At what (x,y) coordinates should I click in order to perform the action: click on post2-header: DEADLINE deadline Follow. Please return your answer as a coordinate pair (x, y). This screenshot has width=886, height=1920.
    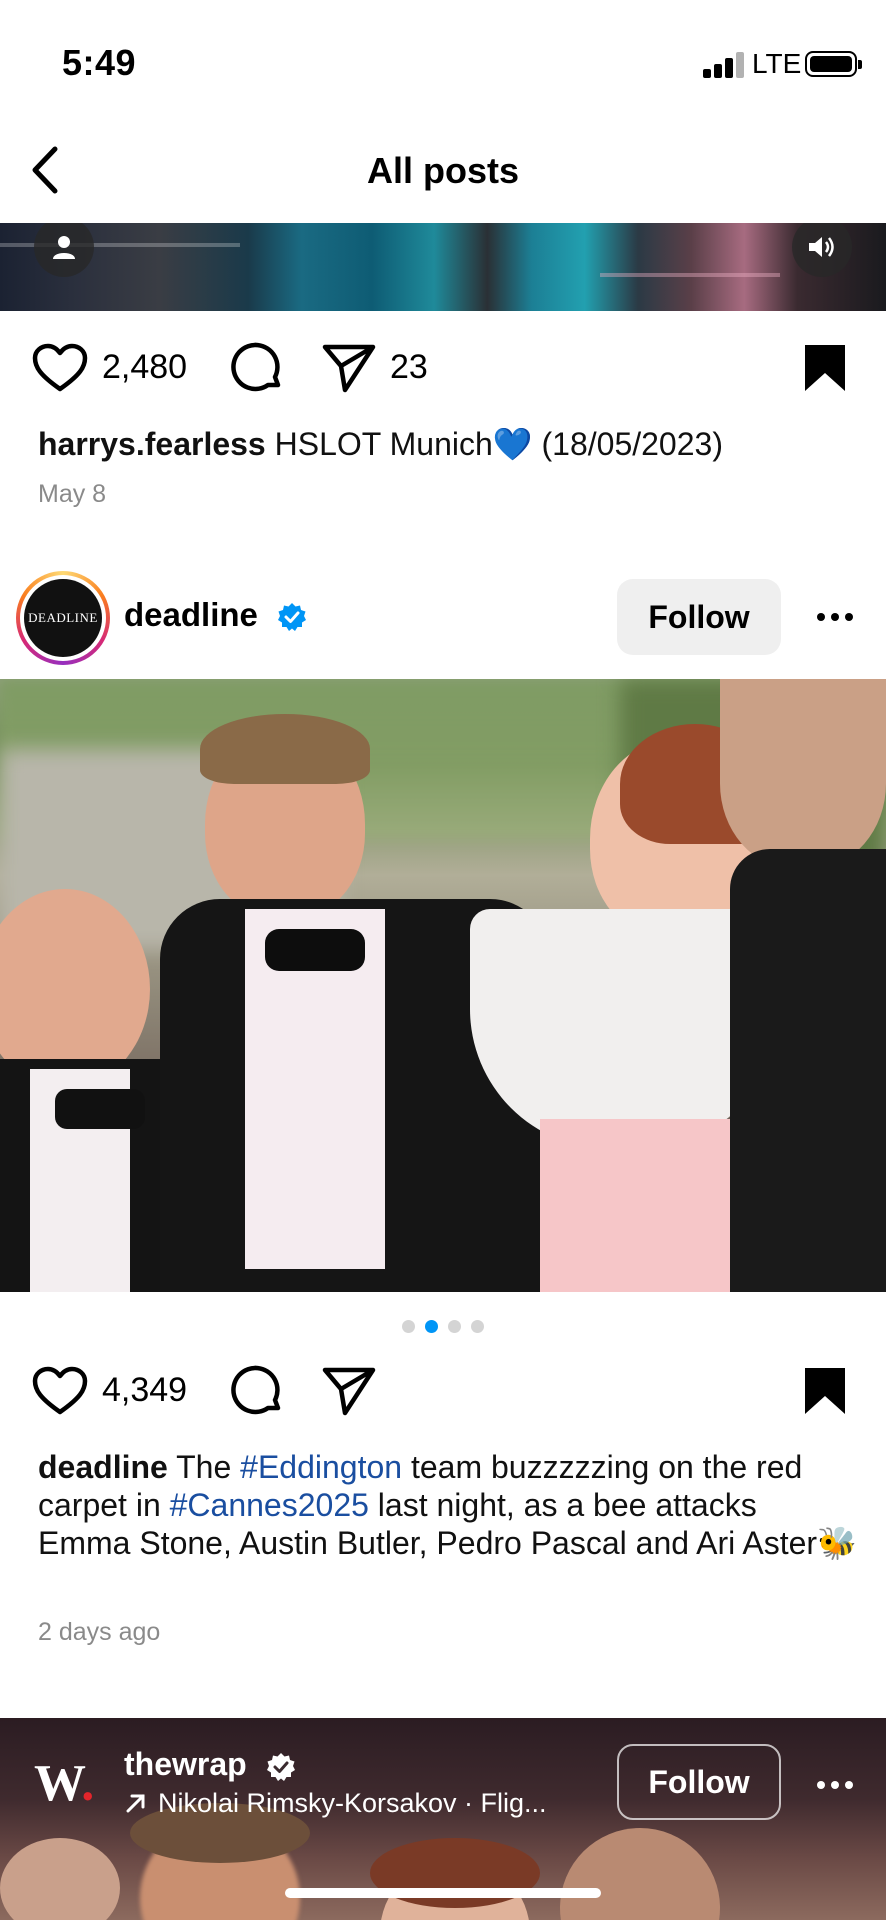
    Looking at the image, I should click on (443, 618).